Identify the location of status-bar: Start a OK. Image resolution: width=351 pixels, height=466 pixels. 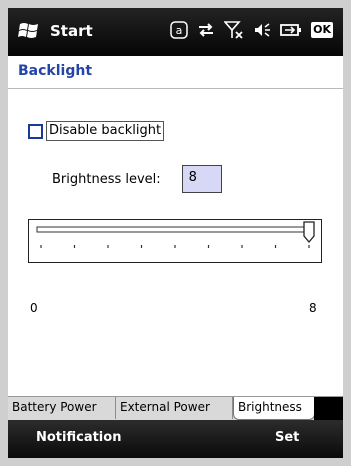
(175, 32).